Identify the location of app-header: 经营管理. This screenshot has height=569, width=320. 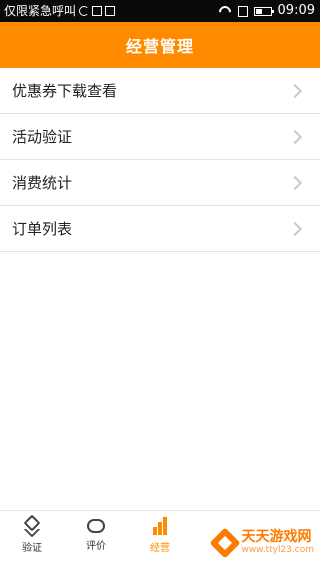
(160, 45).